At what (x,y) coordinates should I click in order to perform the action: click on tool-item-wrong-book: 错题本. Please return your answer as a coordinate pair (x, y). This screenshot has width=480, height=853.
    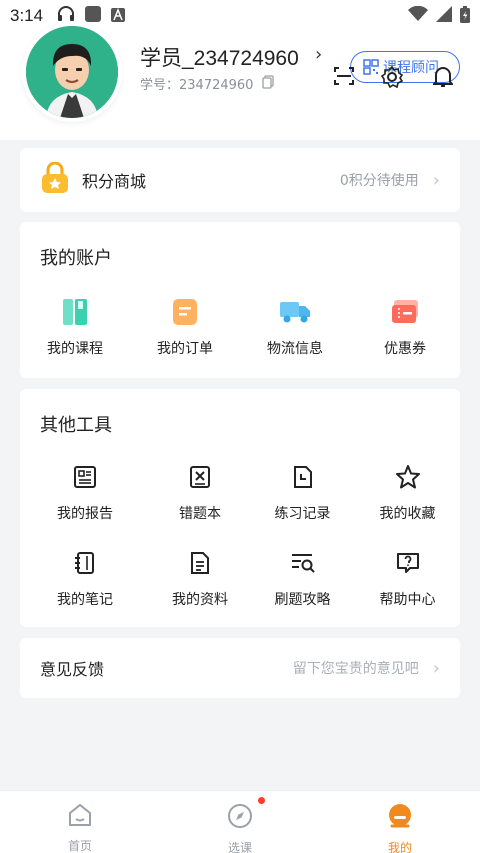
    Looking at the image, I should click on (200, 492).